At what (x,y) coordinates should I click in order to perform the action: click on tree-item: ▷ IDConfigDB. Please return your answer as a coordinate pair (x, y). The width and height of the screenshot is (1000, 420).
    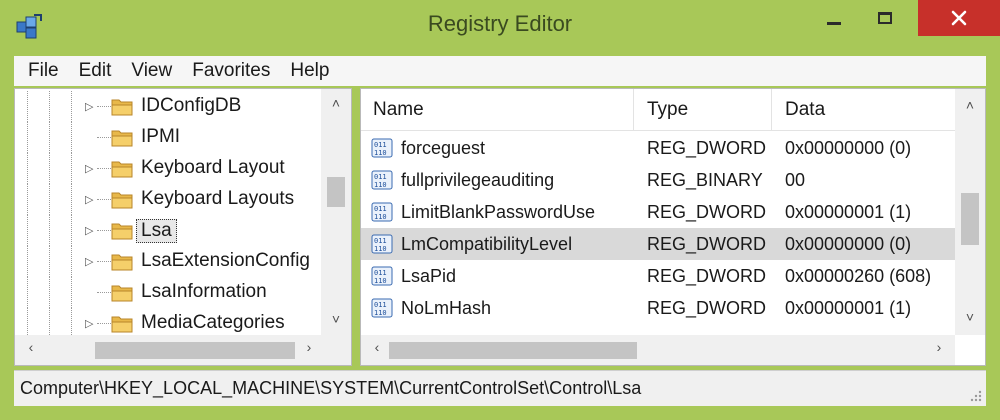
    Looking at the image, I should click on (170, 106).